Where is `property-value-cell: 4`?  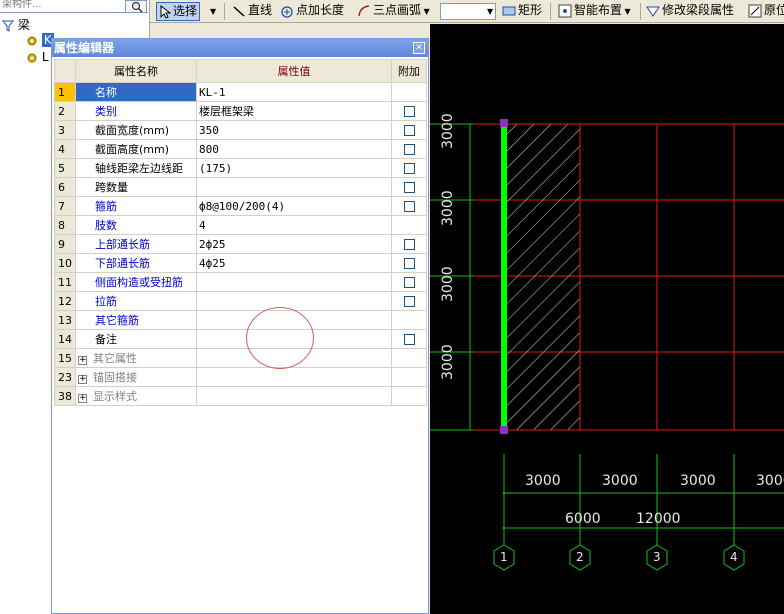
property-value-cell: 4 is located at coordinates (294, 225).